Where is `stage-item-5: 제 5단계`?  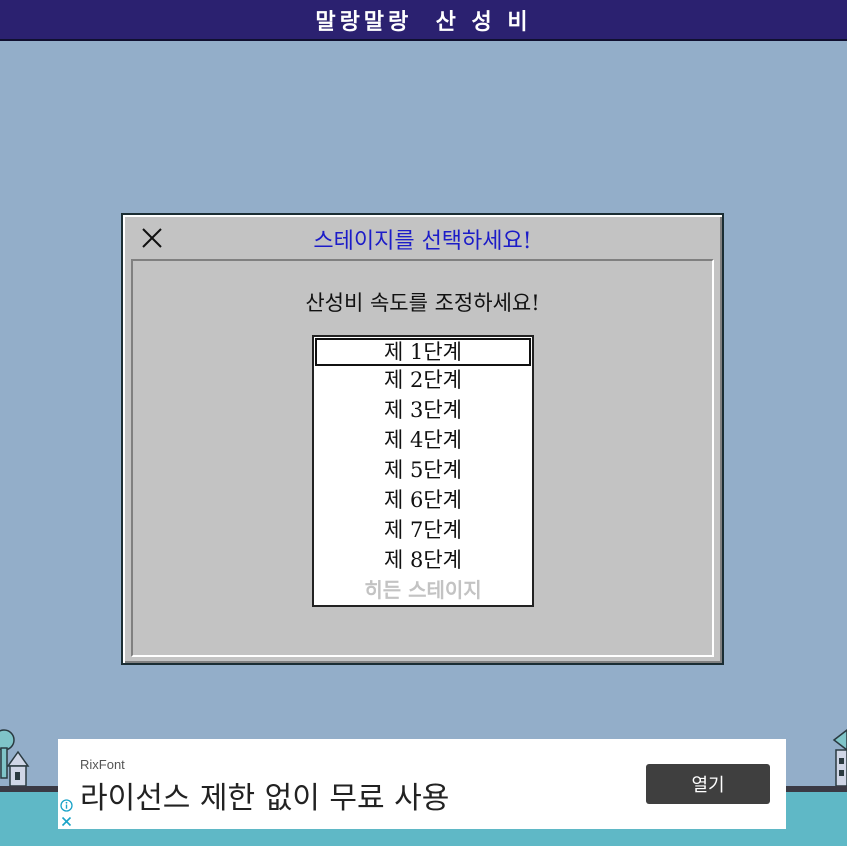
stage-item-5: 제 5단계 is located at coordinates (423, 471).